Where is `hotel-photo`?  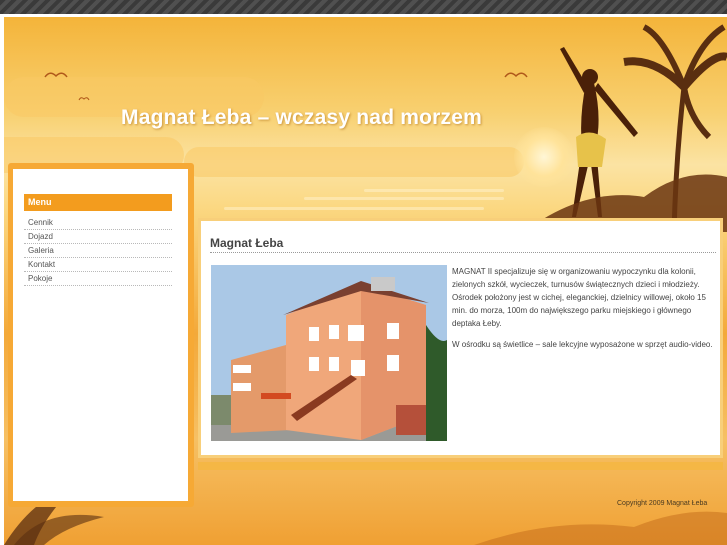
hotel-photo is located at coordinates (329, 353).